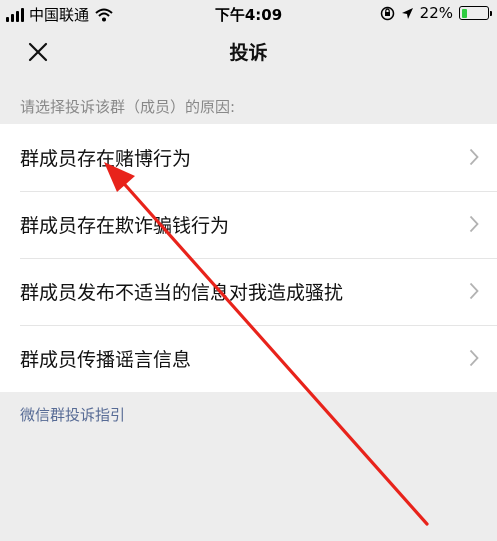 This screenshot has height=541, width=497. I want to click on complaint-guide-link: 微信群投诉指引, so click(72, 414).